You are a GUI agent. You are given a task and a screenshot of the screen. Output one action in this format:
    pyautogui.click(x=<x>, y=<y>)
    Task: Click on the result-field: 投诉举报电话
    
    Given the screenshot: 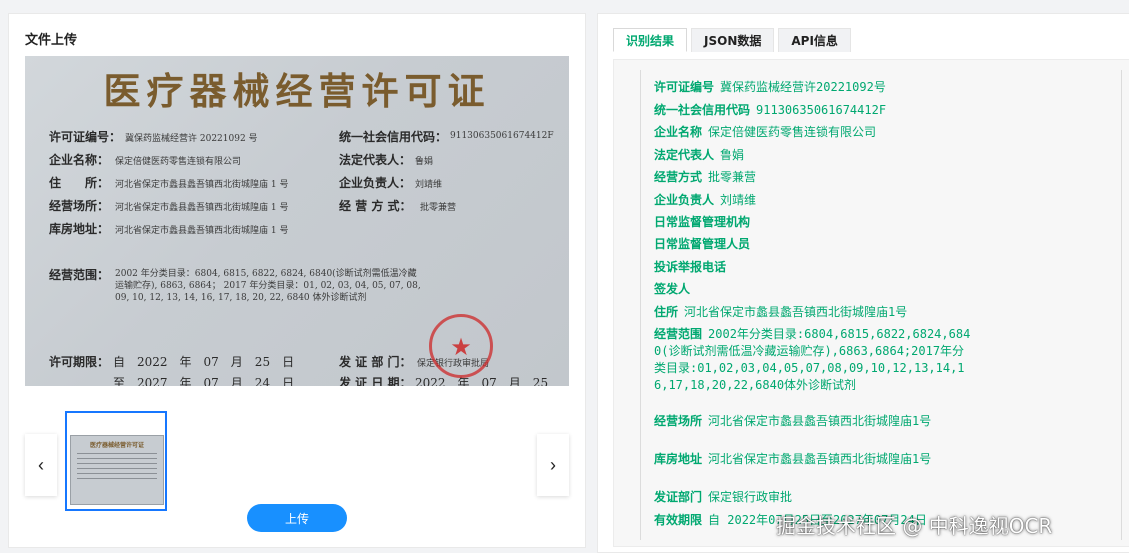 What is the action you would take?
    pyautogui.click(x=690, y=267)
    